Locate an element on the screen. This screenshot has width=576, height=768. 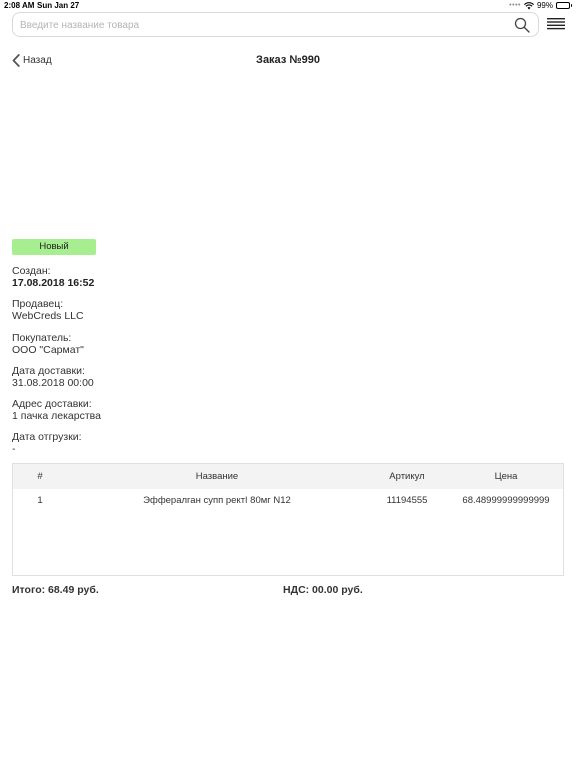
column-header-article: Артикул is located at coordinates (407, 476).